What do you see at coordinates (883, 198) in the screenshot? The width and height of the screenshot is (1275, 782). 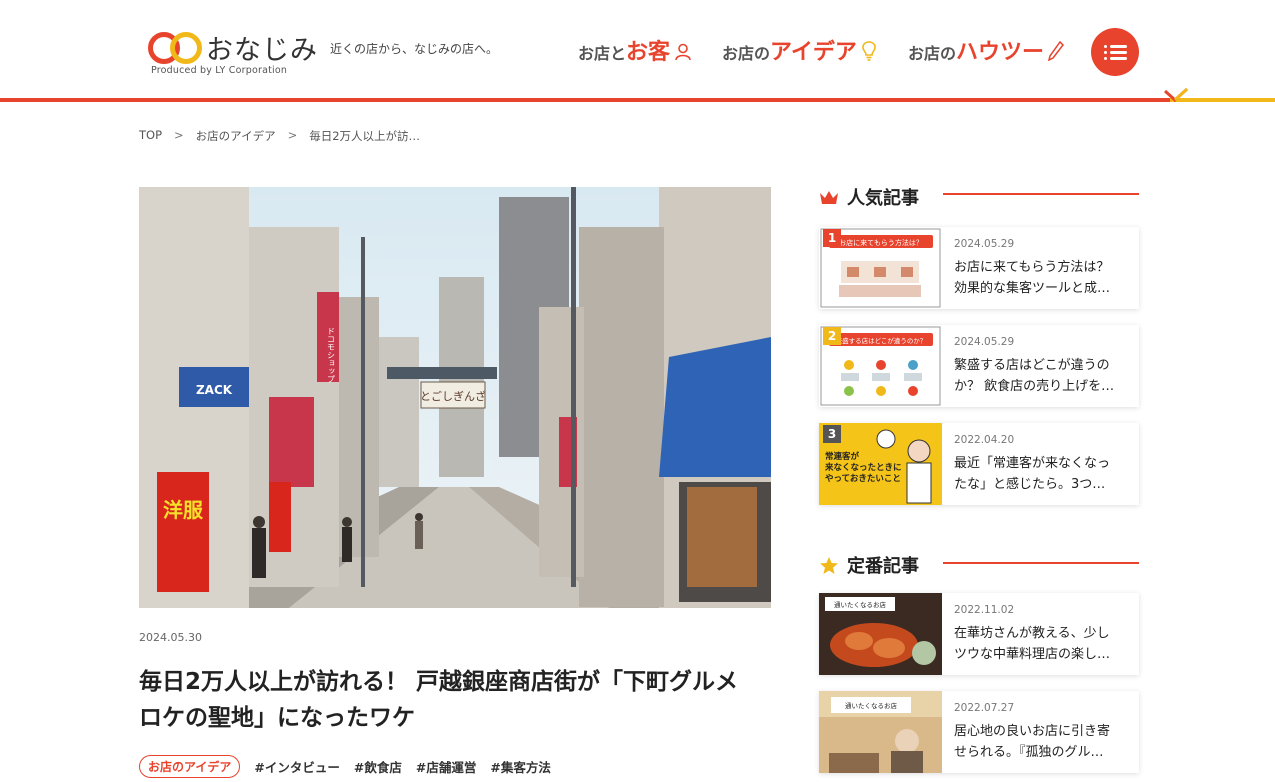 I see `popular-title: 人気記事` at bounding box center [883, 198].